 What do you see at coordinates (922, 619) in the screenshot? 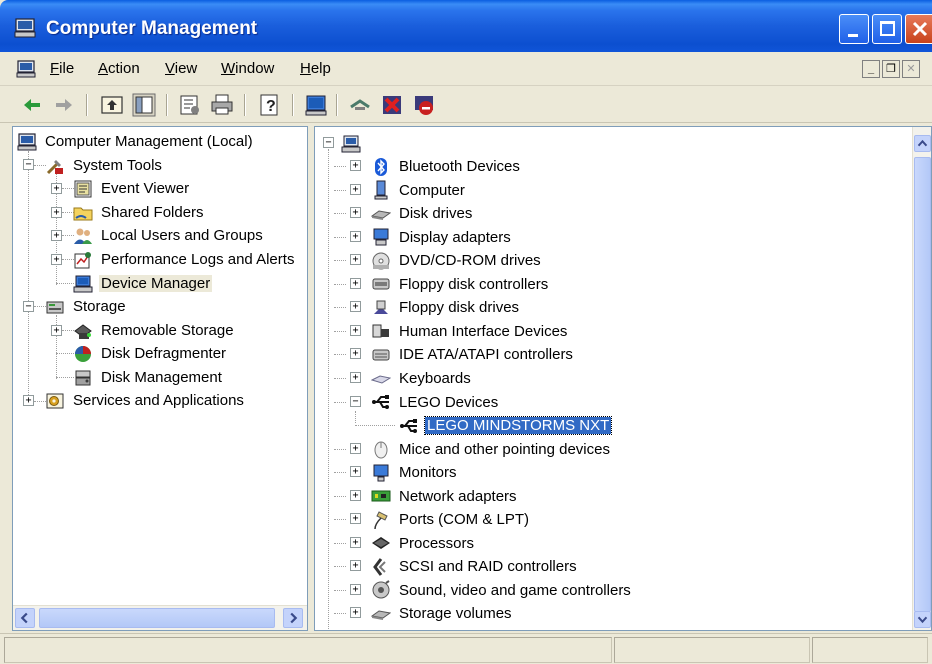
I see `scroll-down-button` at bounding box center [922, 619].